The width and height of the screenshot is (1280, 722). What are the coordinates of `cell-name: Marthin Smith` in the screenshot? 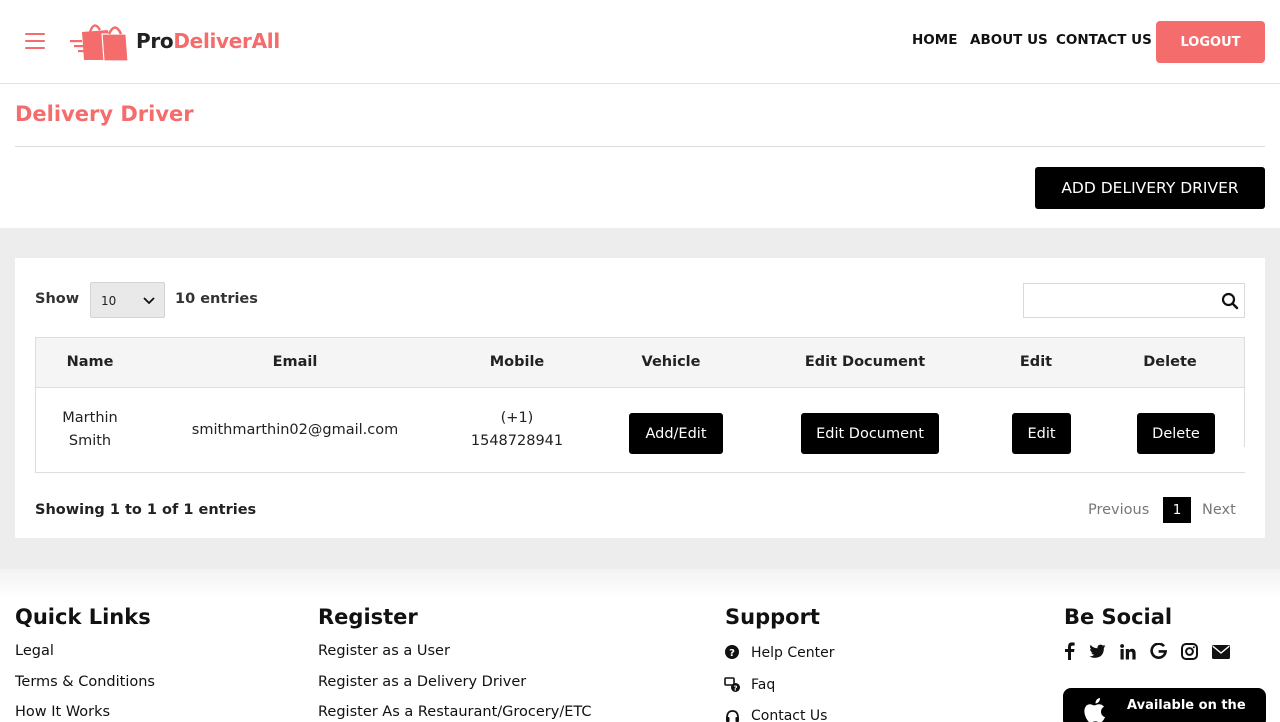 It's located at (89, 430).